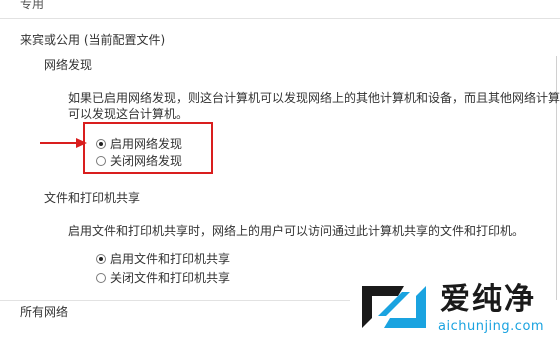 The width and height of the screenshot is (560, 340). I want to click on file-sharing-description: 启用文件和打印机共享时，网络上的用户可以访问通过此计算机共享的文件和打印机。, so click(296, 231).